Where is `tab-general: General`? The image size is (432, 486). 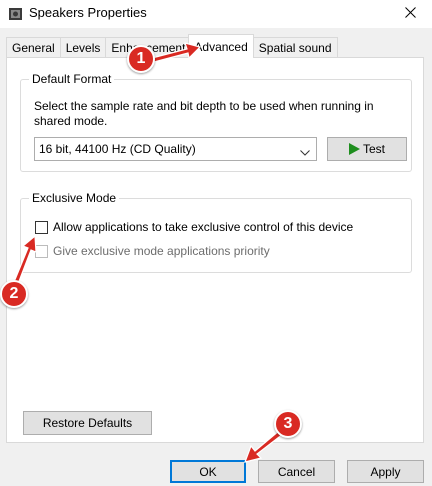 tab-general: General is located at coordinates (33, 47).